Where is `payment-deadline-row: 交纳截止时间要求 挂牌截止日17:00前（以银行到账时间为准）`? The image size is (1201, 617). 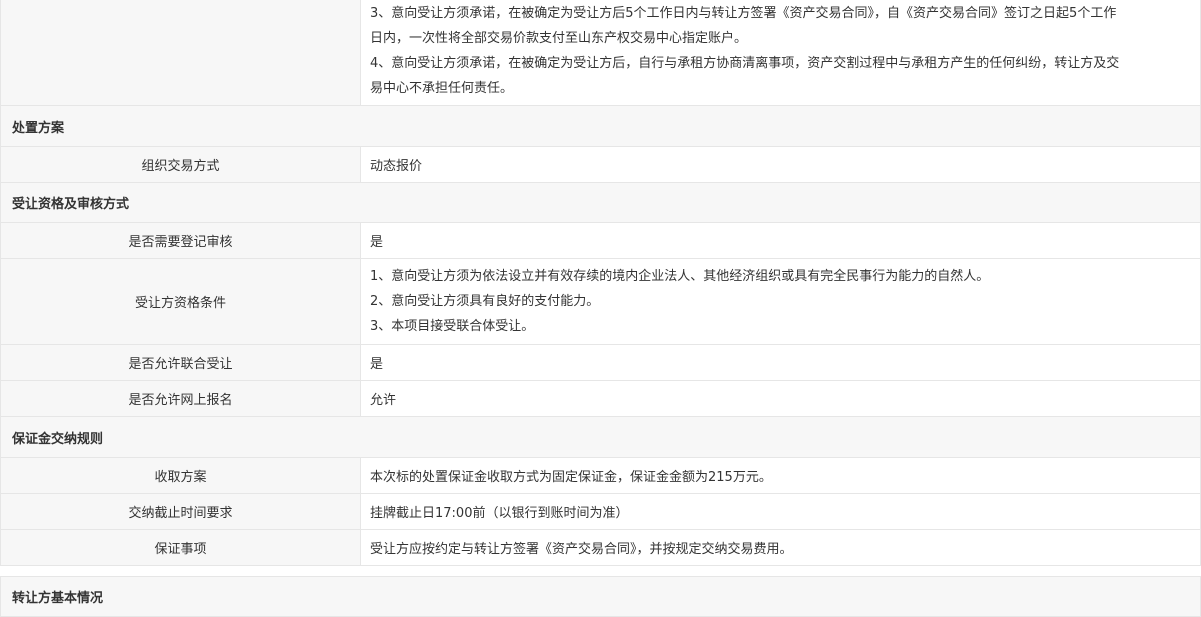
payment-deadline-row: 交纳截止时间要求 挂牌截止日17:00前（以银行到账时间为准） is located at coordinates (600, 511).